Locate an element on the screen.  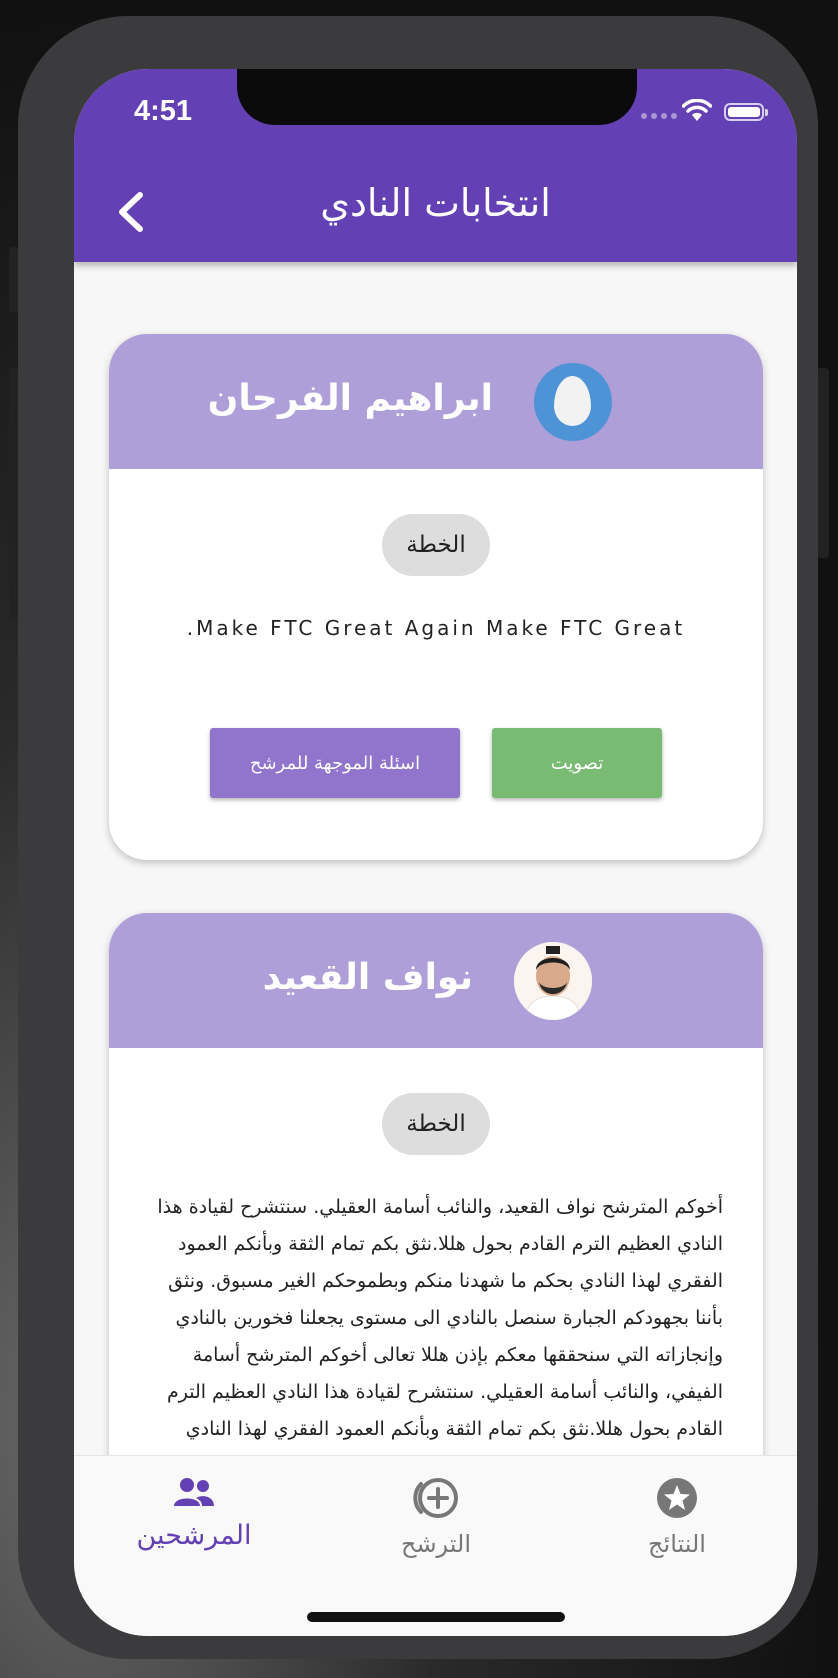
people-icon is located at coordinates (194, 1492).